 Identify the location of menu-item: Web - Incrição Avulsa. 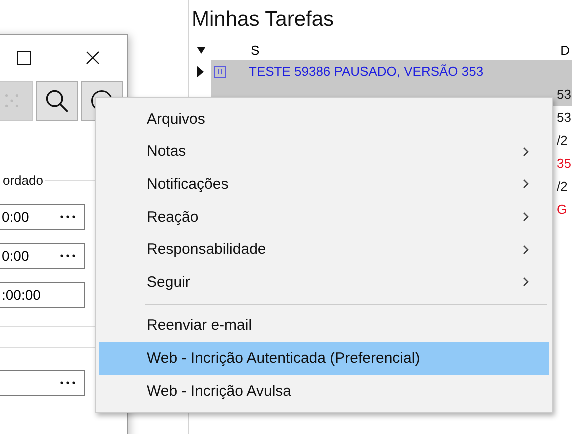
(324, 391).